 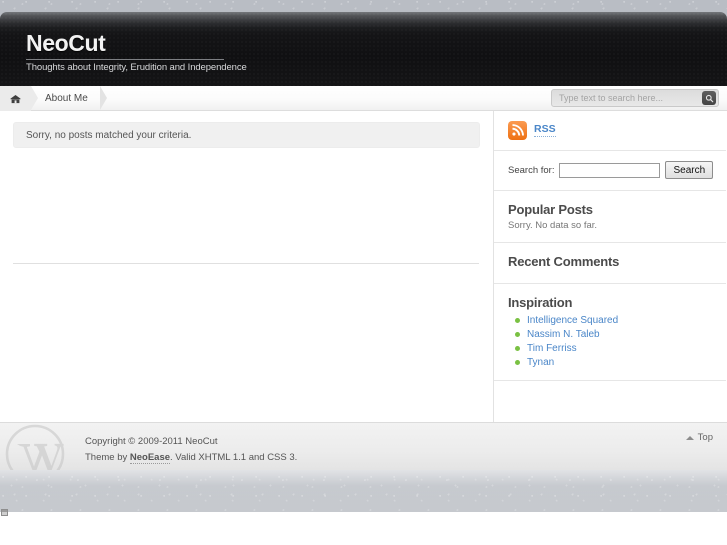 What do you see at coordinates (610, 131) in the screenshot?
I see `widget-rss: RSS` at bounding box center [610, 131].